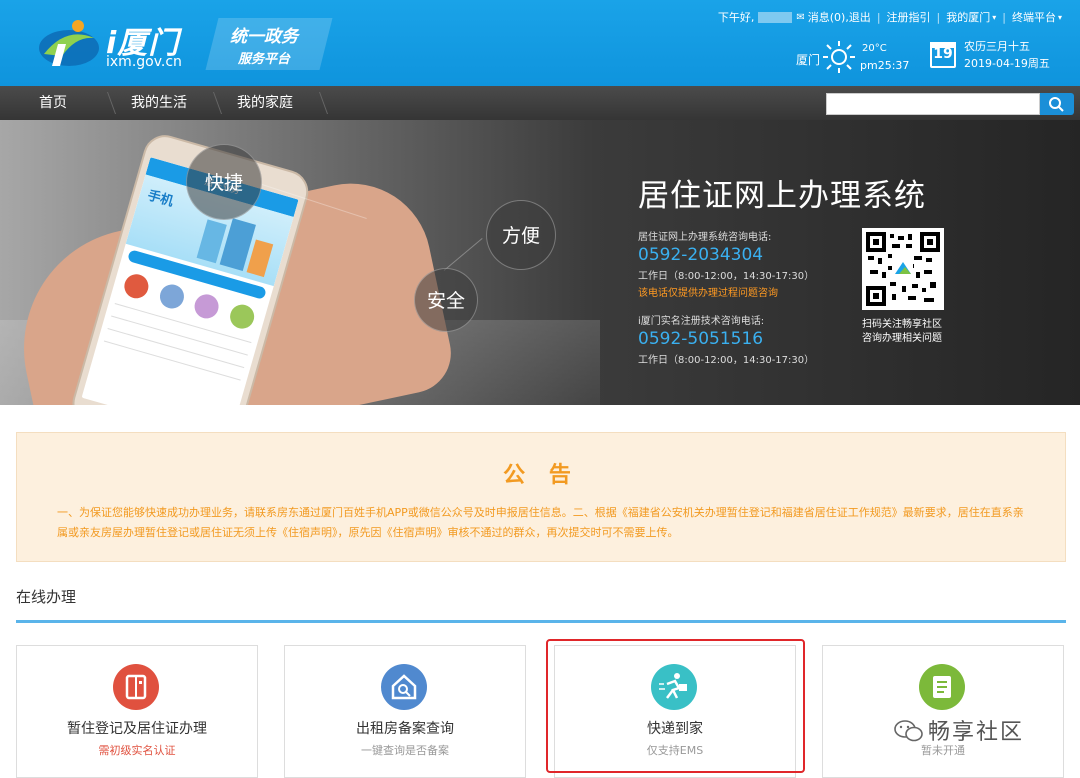 Image resolution: width=1080 pixels, height=778 pixels. Describe the element at coordinates (726, 360) in the screenshot. I see `hotline-2-hours: 工作日（8:00-12:00，14:30-17:30）` at that location.